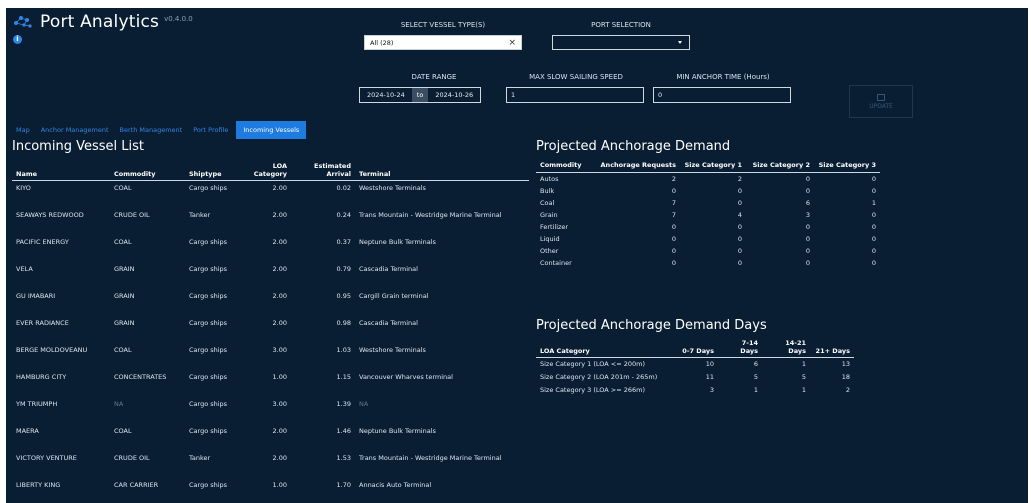  Describe the element at coordinates (549, 215) in the screenshot. I see `demand-commodity: Grain` at that location.